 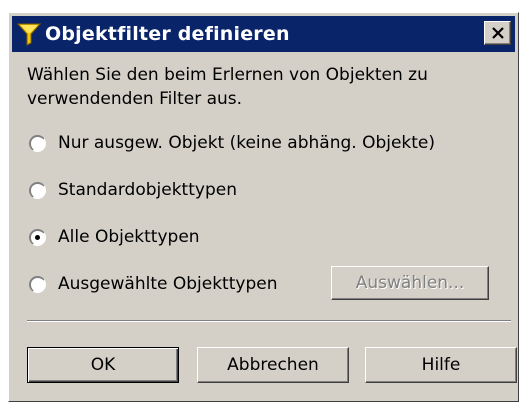 What do you see at coordinates (269, 321) in the screenshot?
I see `separator-line` at bounding box center [269, 321].